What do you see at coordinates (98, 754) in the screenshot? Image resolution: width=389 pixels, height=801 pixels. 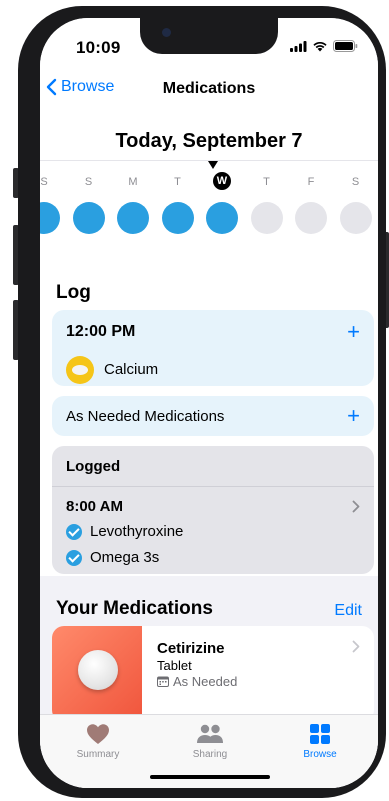 I see `tab-summary-label: Summary` at bounding box center [98, 754].